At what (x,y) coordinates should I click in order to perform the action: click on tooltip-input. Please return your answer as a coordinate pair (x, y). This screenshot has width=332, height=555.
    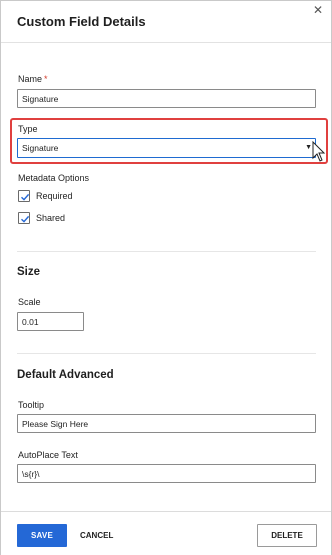
    Looking at the image, I should click on (166, 423).